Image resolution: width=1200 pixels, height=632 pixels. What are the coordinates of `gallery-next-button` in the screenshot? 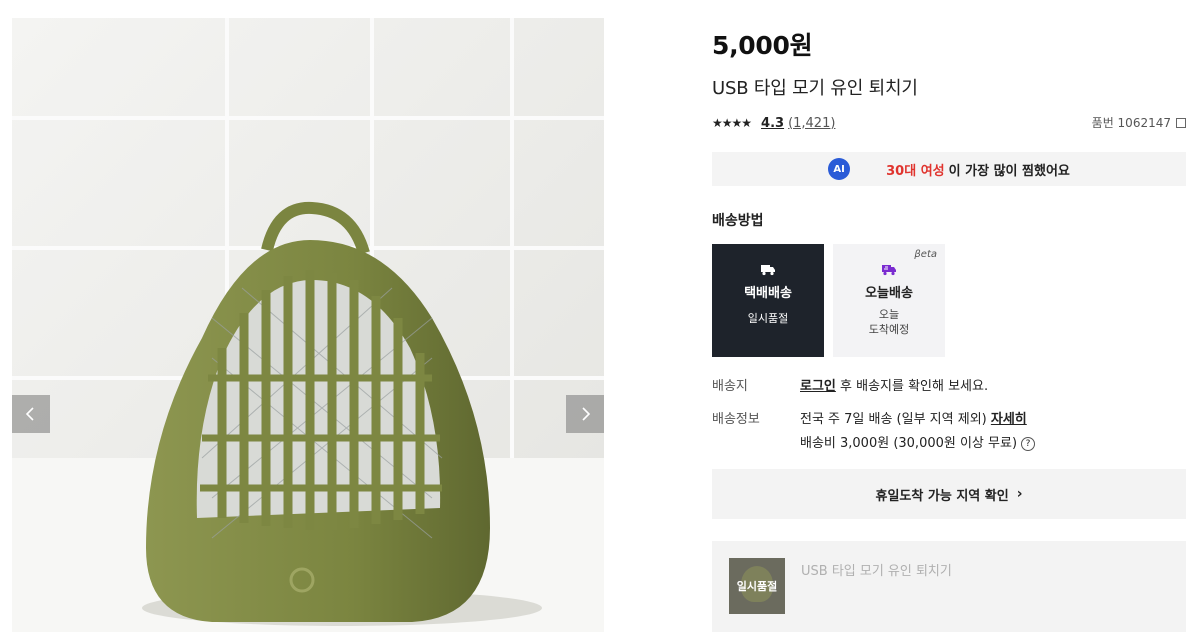 It's located at (585, 414).